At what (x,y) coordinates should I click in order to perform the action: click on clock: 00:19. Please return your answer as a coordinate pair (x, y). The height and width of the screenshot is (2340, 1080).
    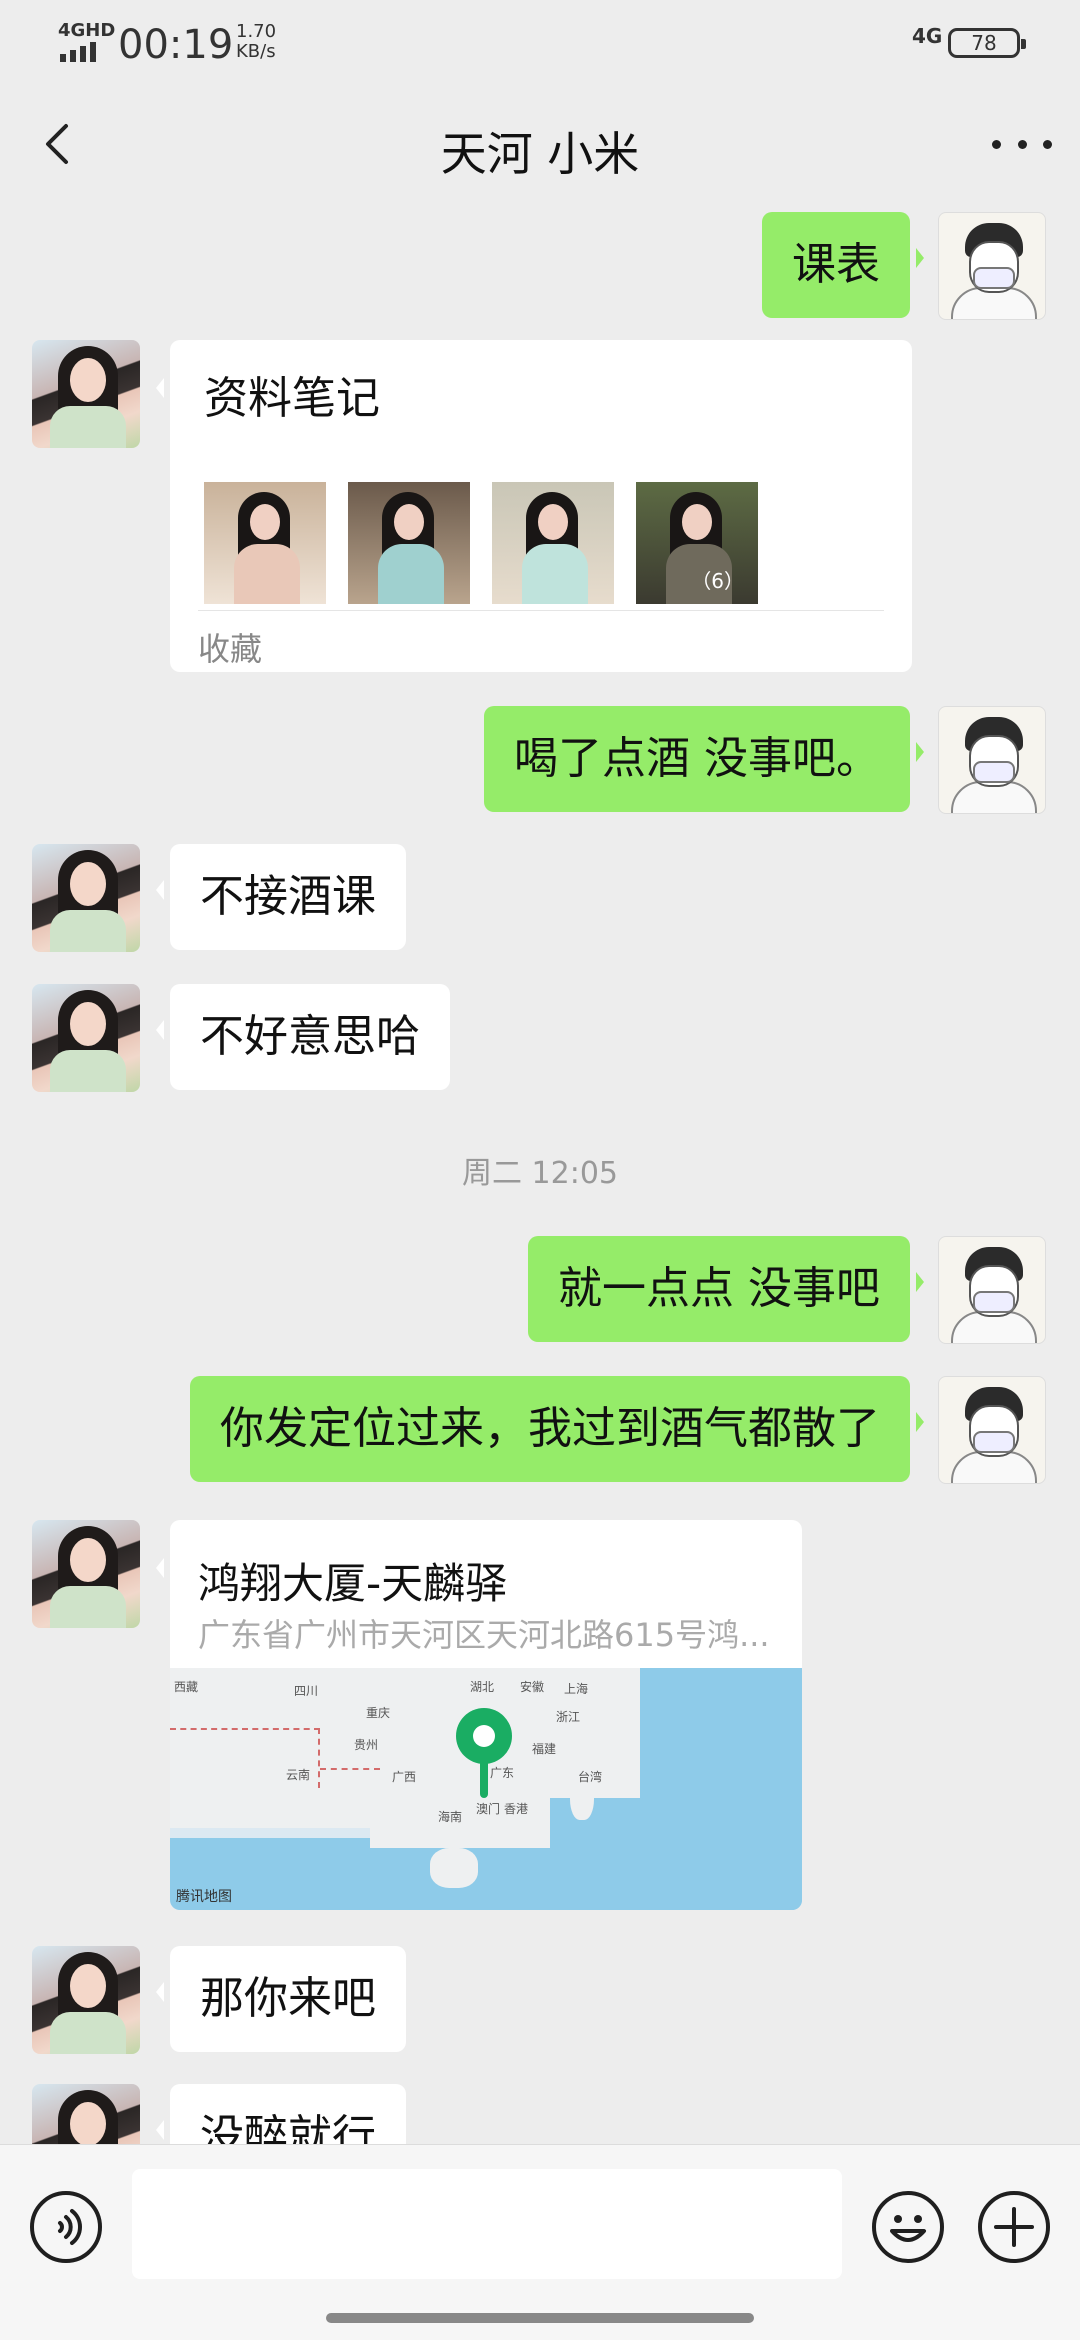
    Looking at the image, I should click on (176, 45).